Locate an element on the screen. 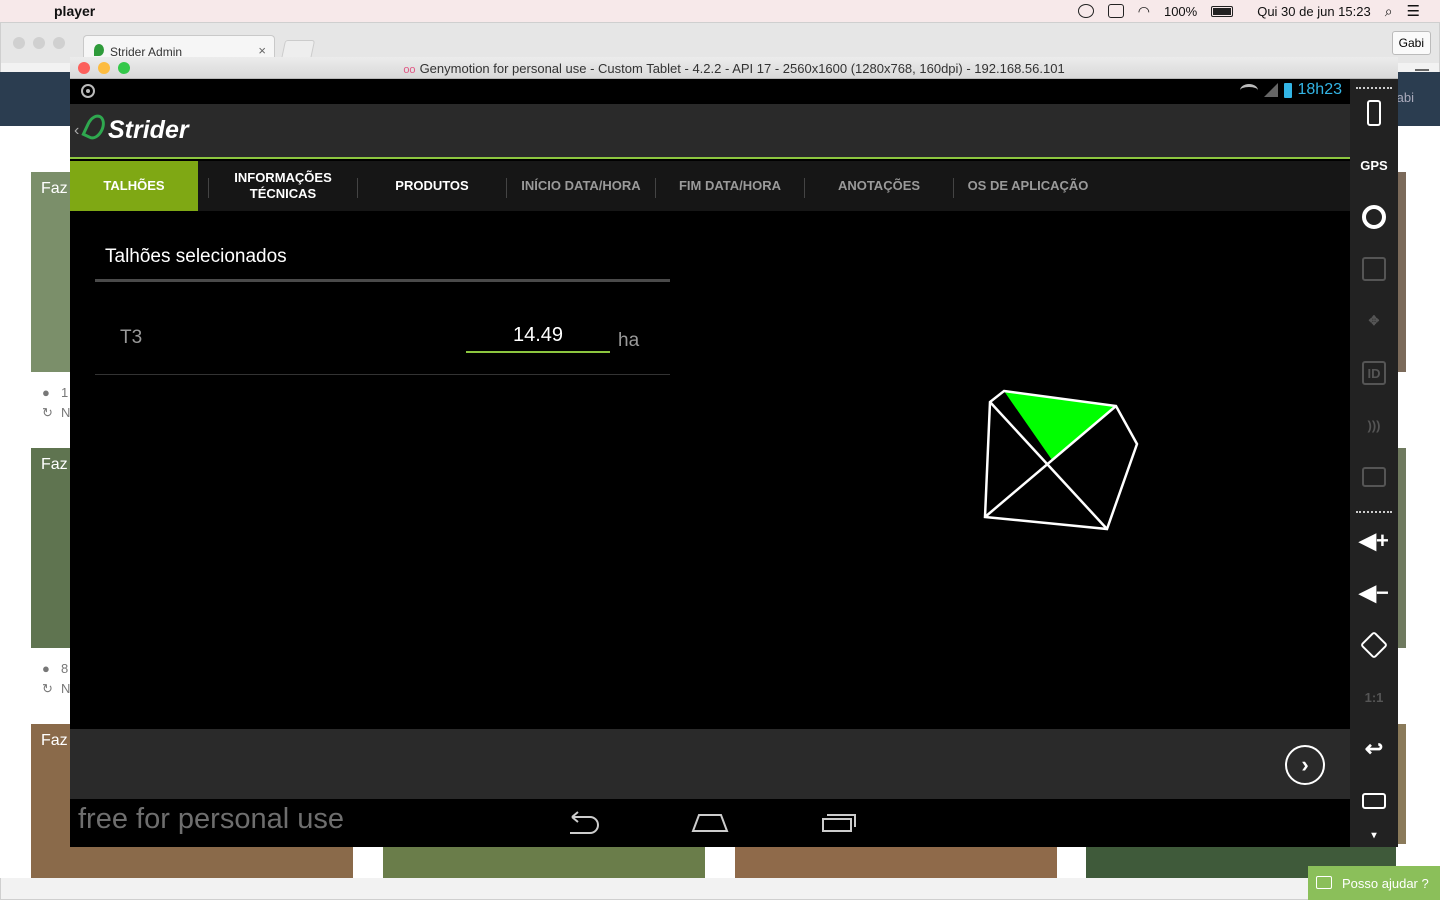 This screenshot has height=900, width=1440. tab-produtos: PRODUTOS is located at coordinates (432, 186).